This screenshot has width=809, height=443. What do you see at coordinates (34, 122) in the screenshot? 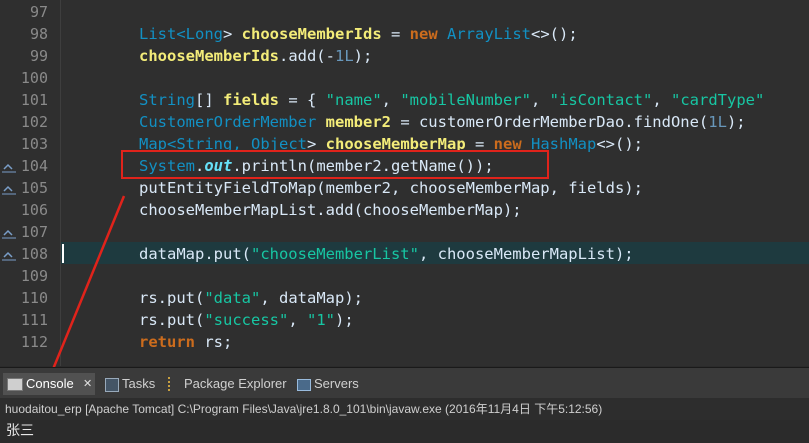
I see `line-number: 102` at bounding box center [34, 122].